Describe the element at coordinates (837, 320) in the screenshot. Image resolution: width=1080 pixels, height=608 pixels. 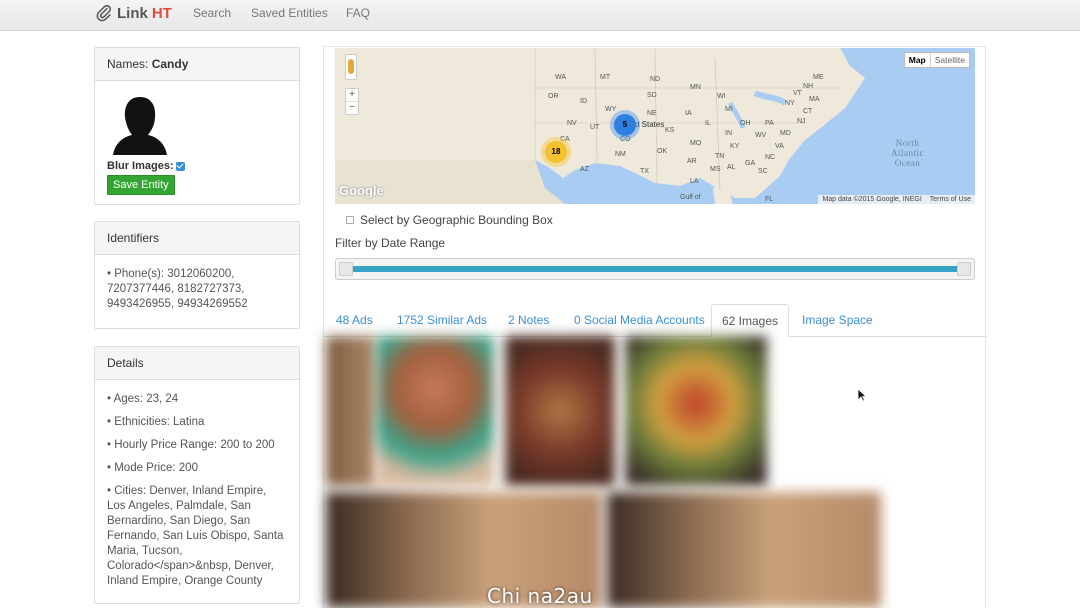
I see `tab-image-space: Image Space` at that location.